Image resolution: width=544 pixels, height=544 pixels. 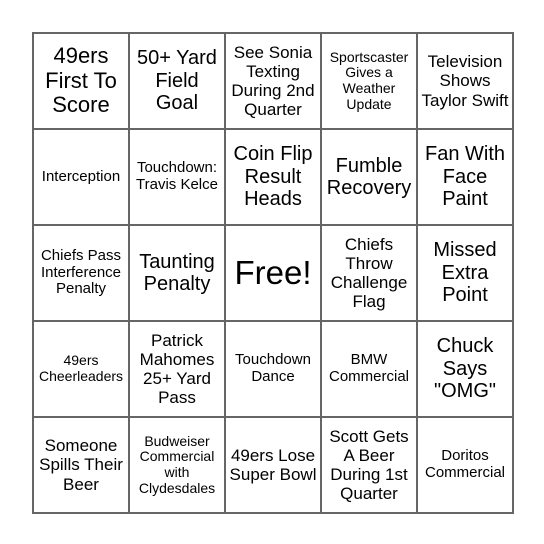 I want to click on bingo-cell: Chuck Says "OMG", so click(x=466, y=370).